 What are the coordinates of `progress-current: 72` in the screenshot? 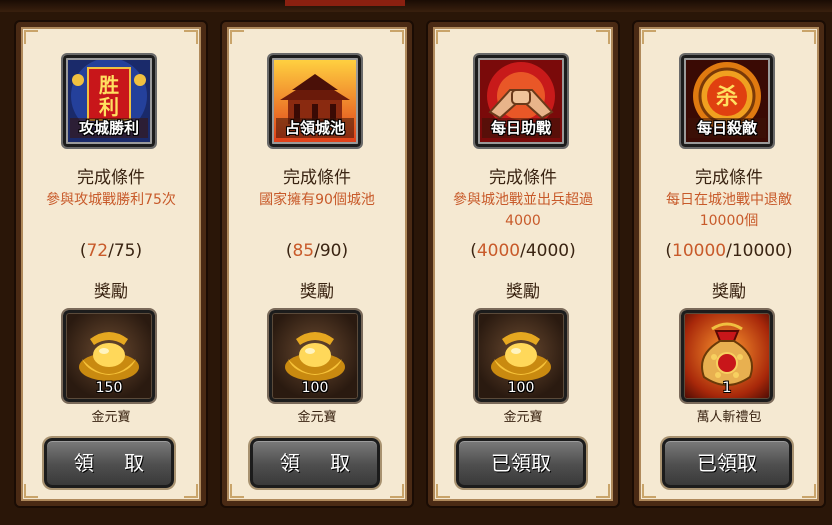 It's located at (97, 251).